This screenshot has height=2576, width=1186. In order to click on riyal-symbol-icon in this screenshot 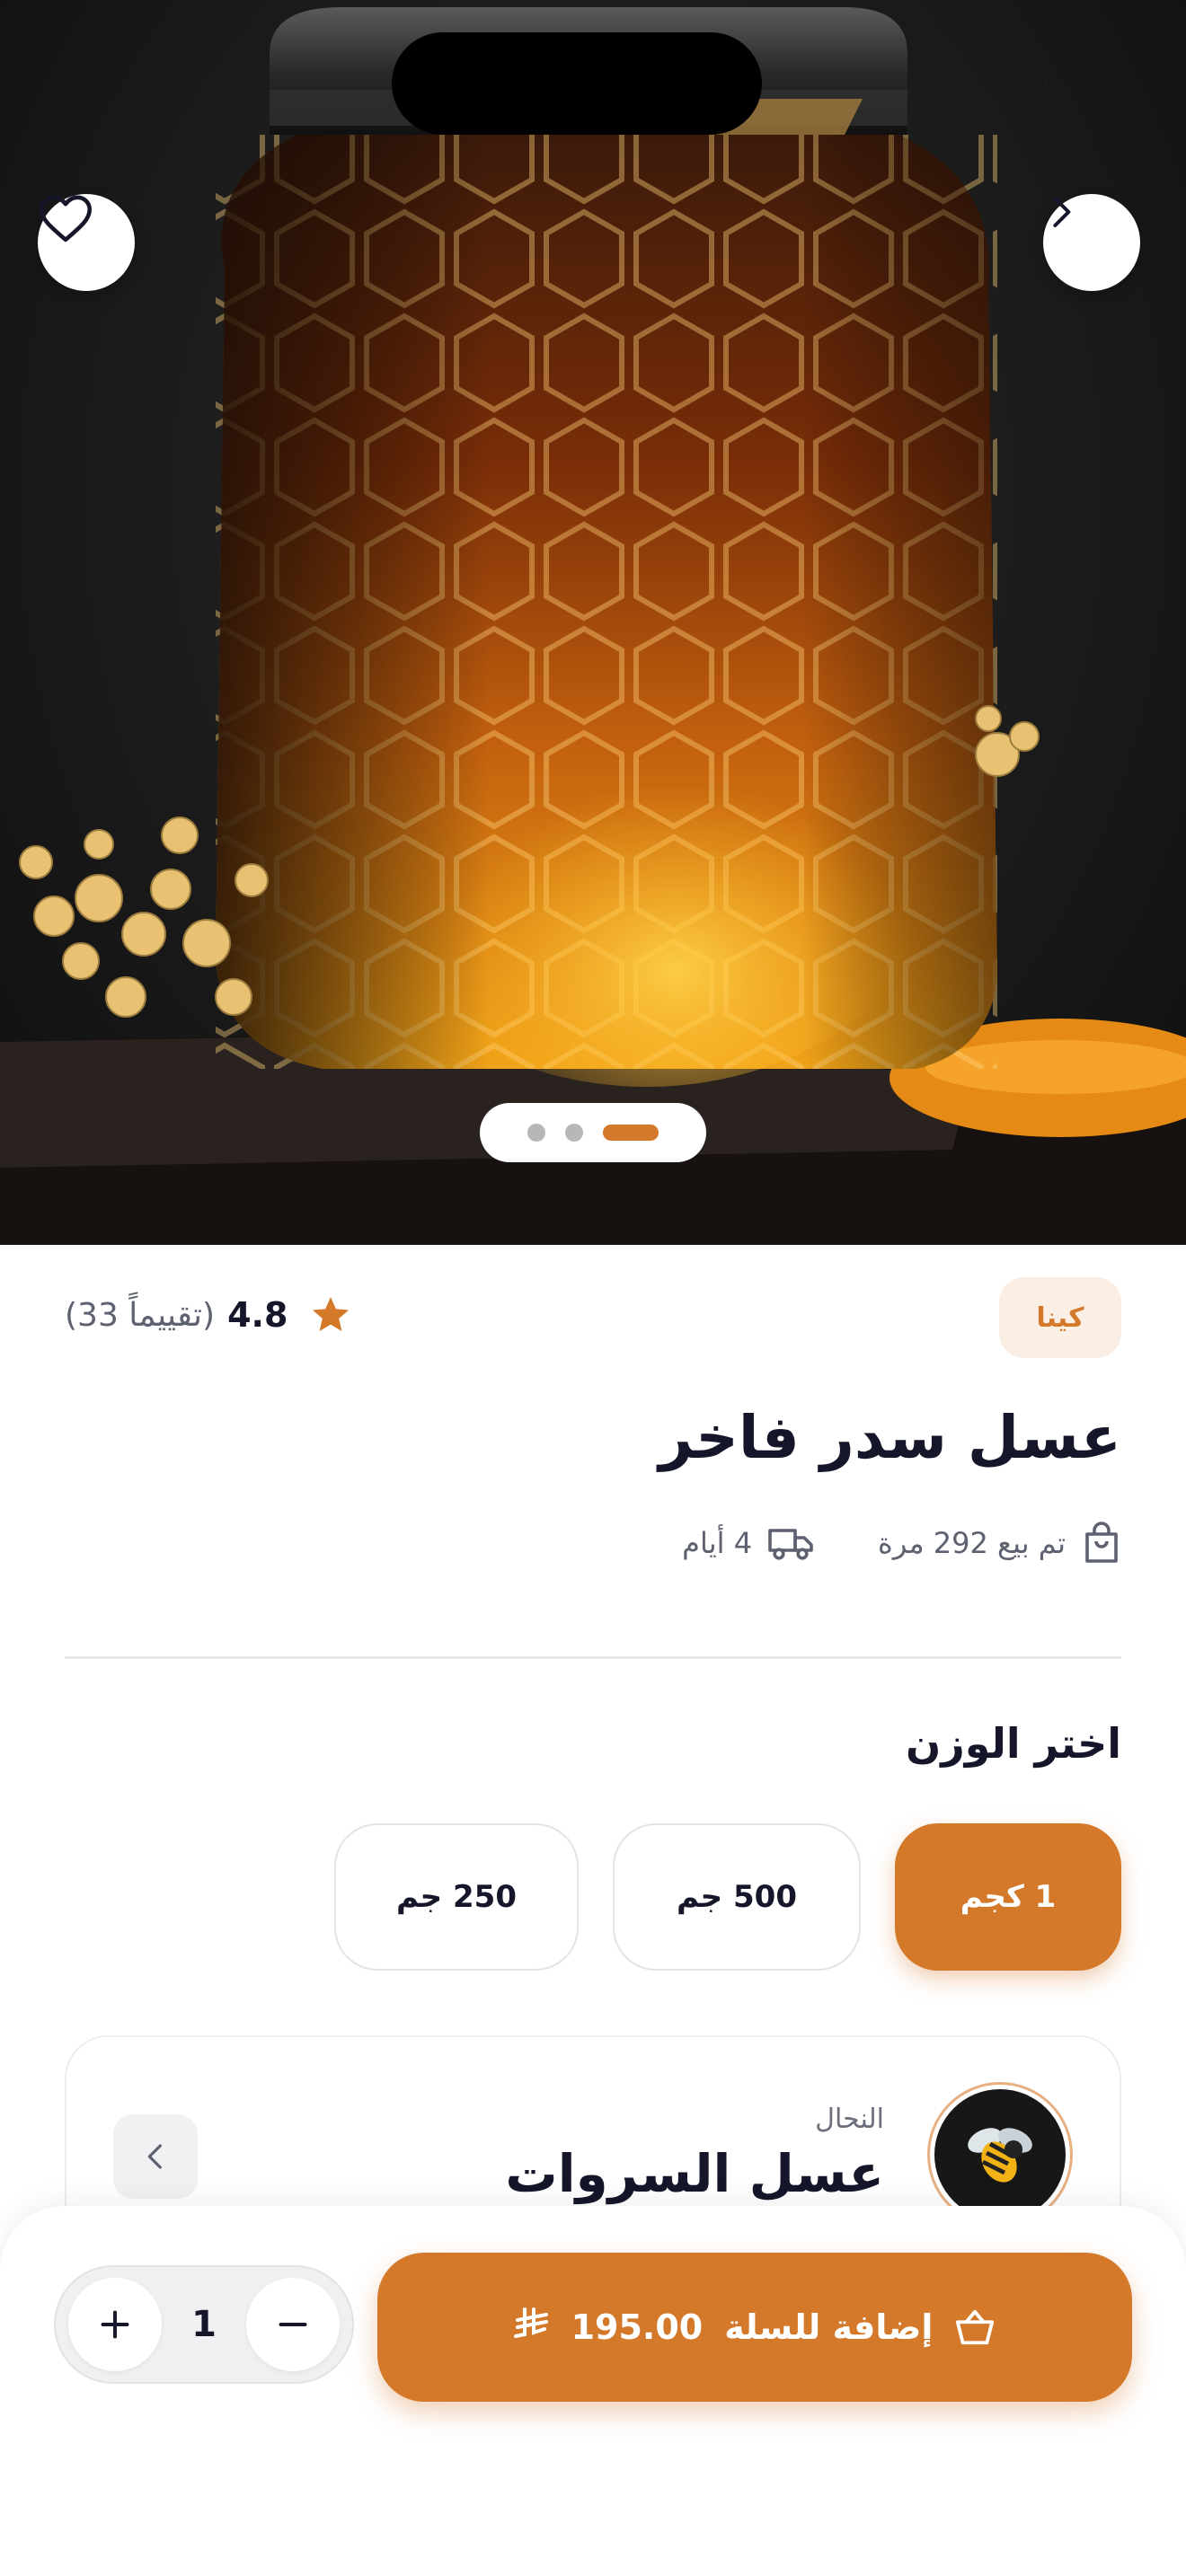, I will do `click(530, 2322)`.